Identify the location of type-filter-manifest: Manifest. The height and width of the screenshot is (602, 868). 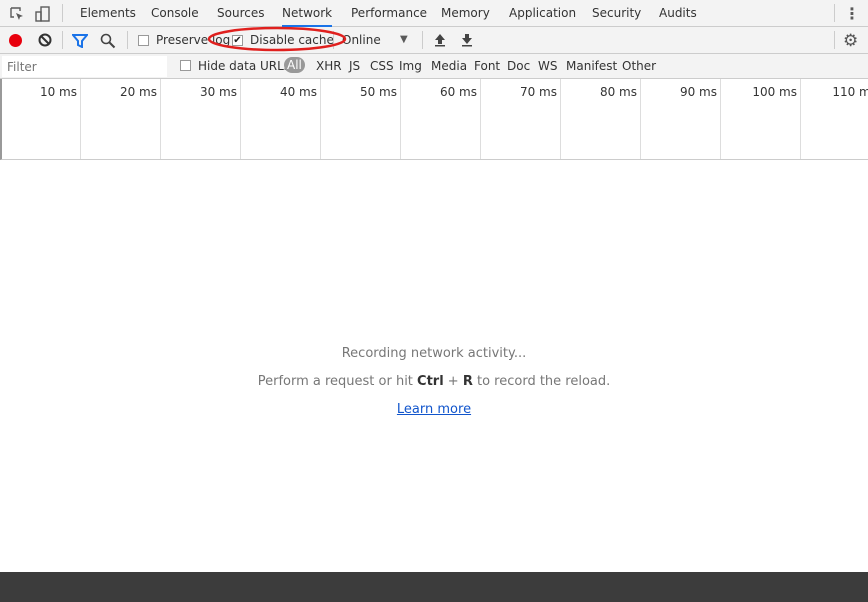
(591, 66).